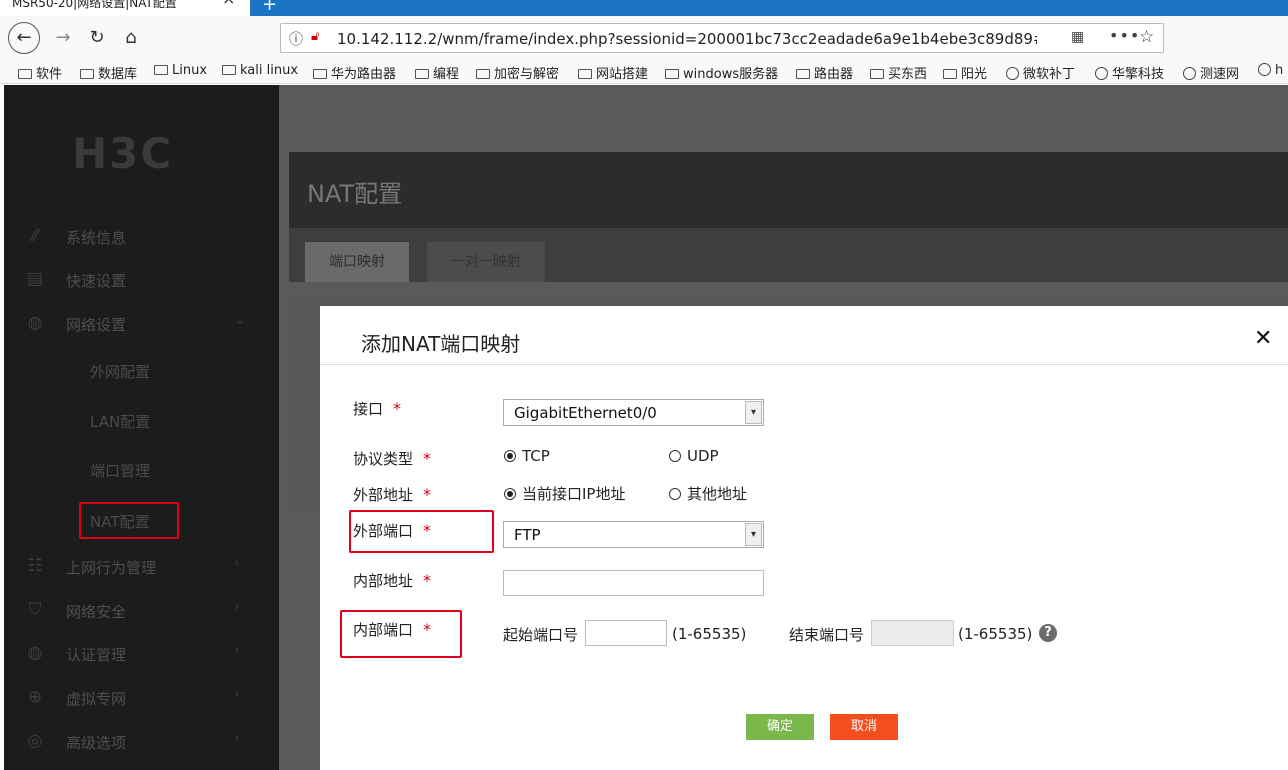  Describe the element at coordinates (633, 534) in the screenshot. I see `external-port-select: FTP ▾` at that location.